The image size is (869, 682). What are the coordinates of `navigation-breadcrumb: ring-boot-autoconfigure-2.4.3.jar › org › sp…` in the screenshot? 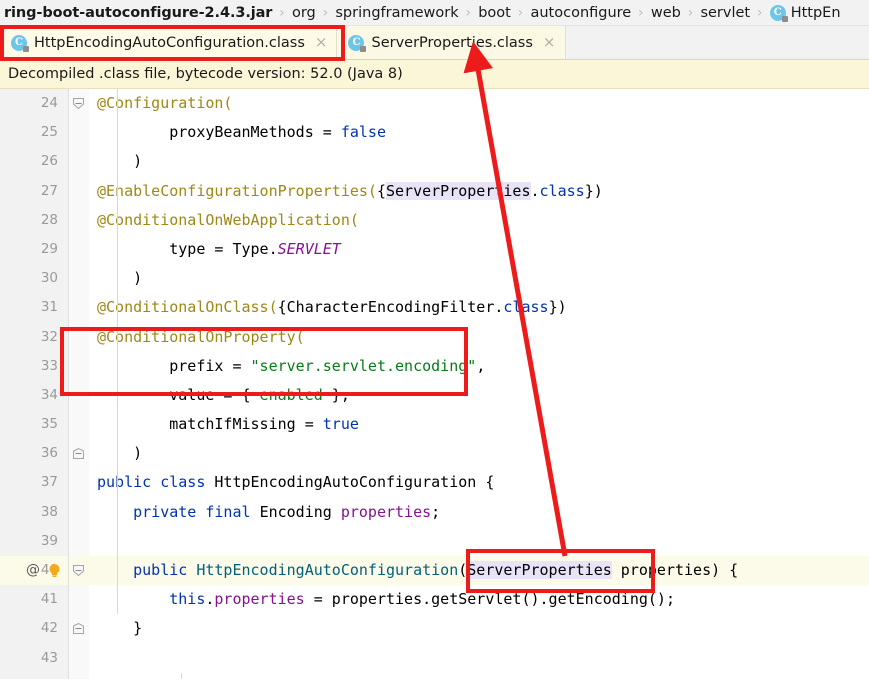 It's located at (434, 13).